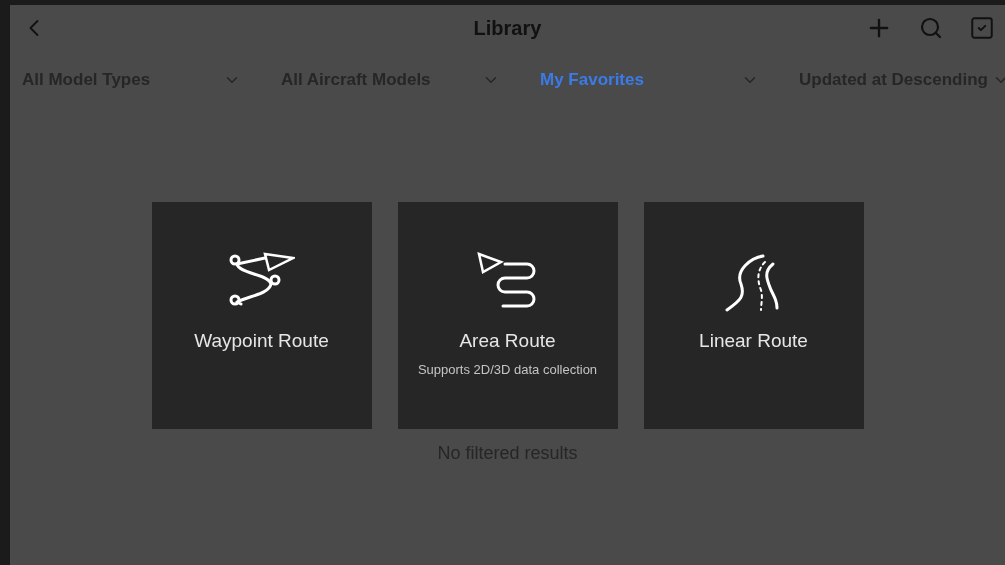 This screenshot has width=1005, height=565. What do you see at coordinates (753, 315) in the screenshot?
I see `route-type-card: Linear Route` at bounding box center [753, 315].